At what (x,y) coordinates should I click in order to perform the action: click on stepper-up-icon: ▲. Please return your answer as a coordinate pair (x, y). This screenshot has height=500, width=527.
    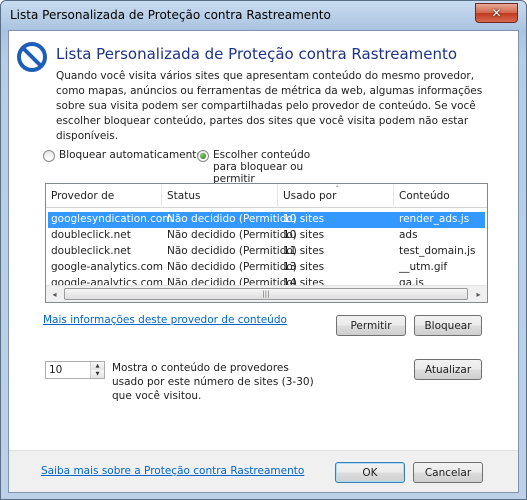
    Looking at the image, I should click on (97, 366).